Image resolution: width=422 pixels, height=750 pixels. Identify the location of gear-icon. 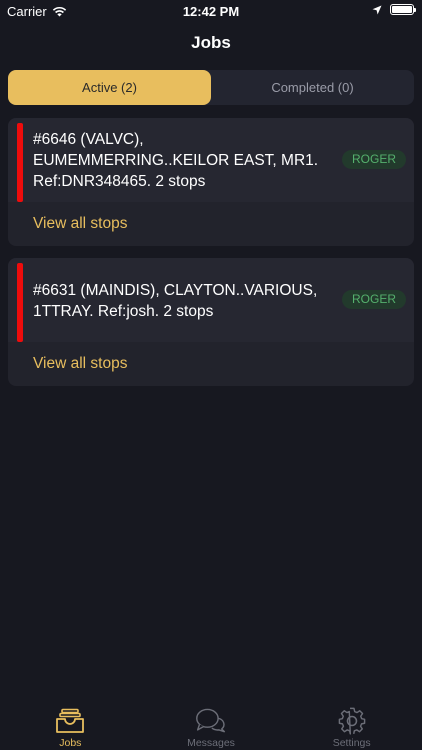
(352, 721).